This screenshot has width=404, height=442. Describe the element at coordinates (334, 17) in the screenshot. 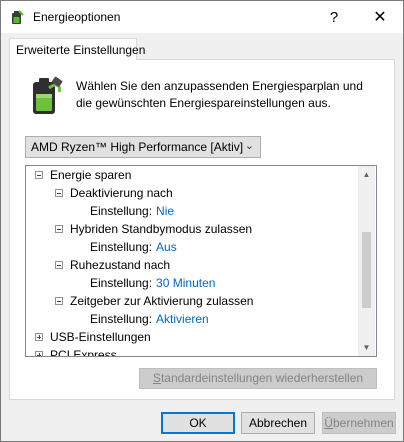

I see `help-button: ?` at that location.